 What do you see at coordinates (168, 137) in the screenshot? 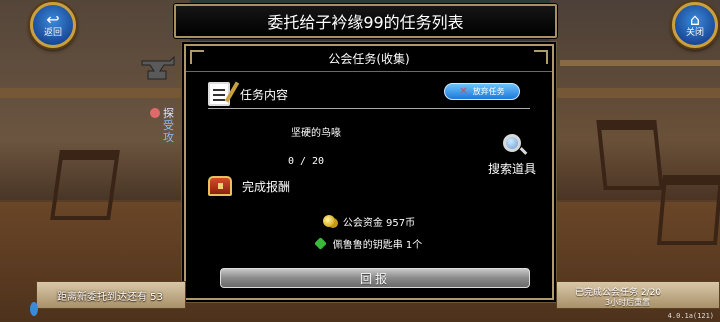
I see `side-text-line: 攻` at bounding box center [168, 137].